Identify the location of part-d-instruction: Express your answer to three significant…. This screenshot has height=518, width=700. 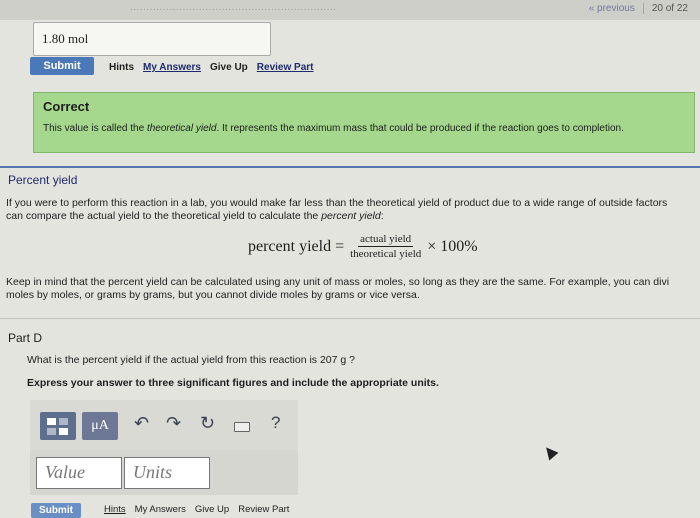
(233, 383).